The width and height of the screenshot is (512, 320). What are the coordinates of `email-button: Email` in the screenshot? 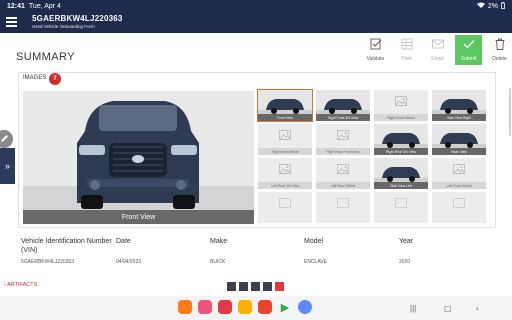 It's located at (437, 50).